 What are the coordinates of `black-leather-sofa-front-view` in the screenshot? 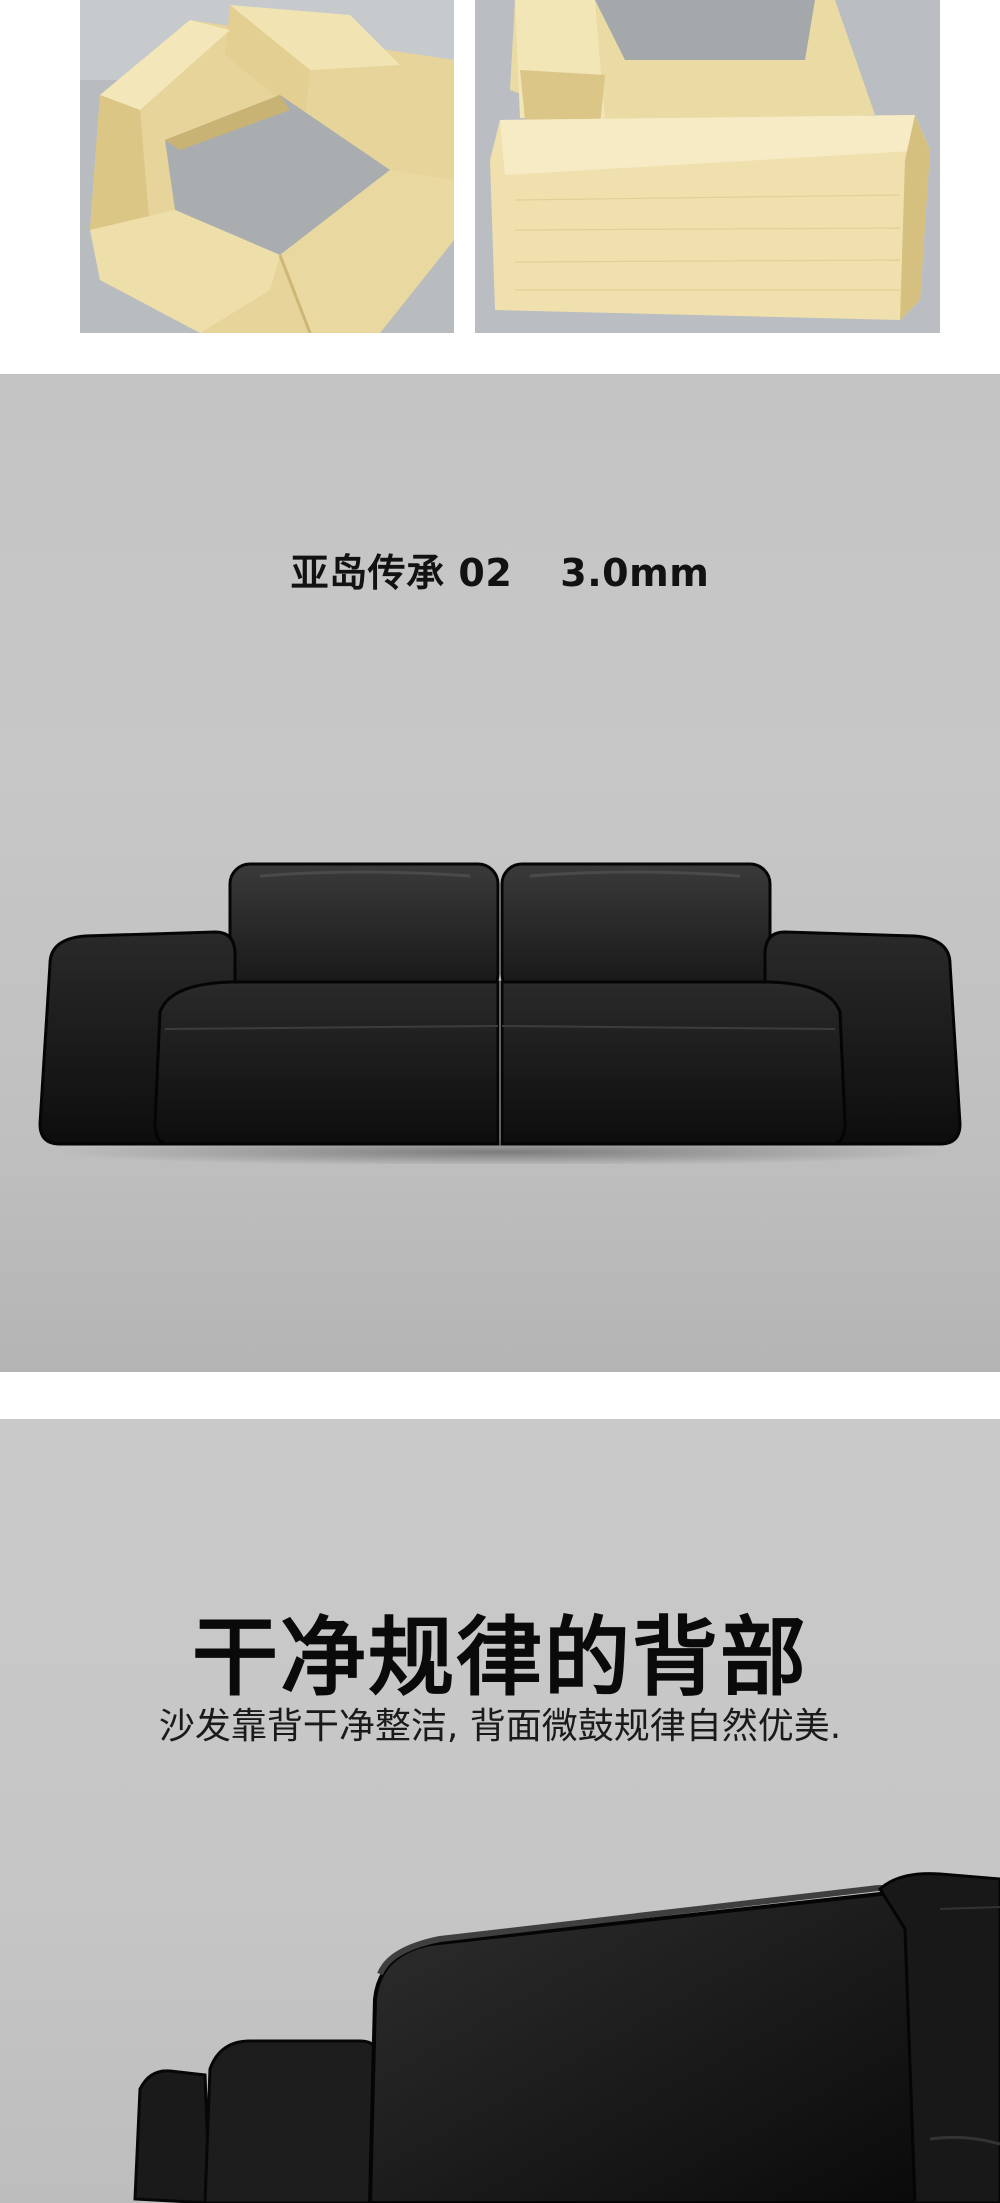 It's located at (500, 1013).